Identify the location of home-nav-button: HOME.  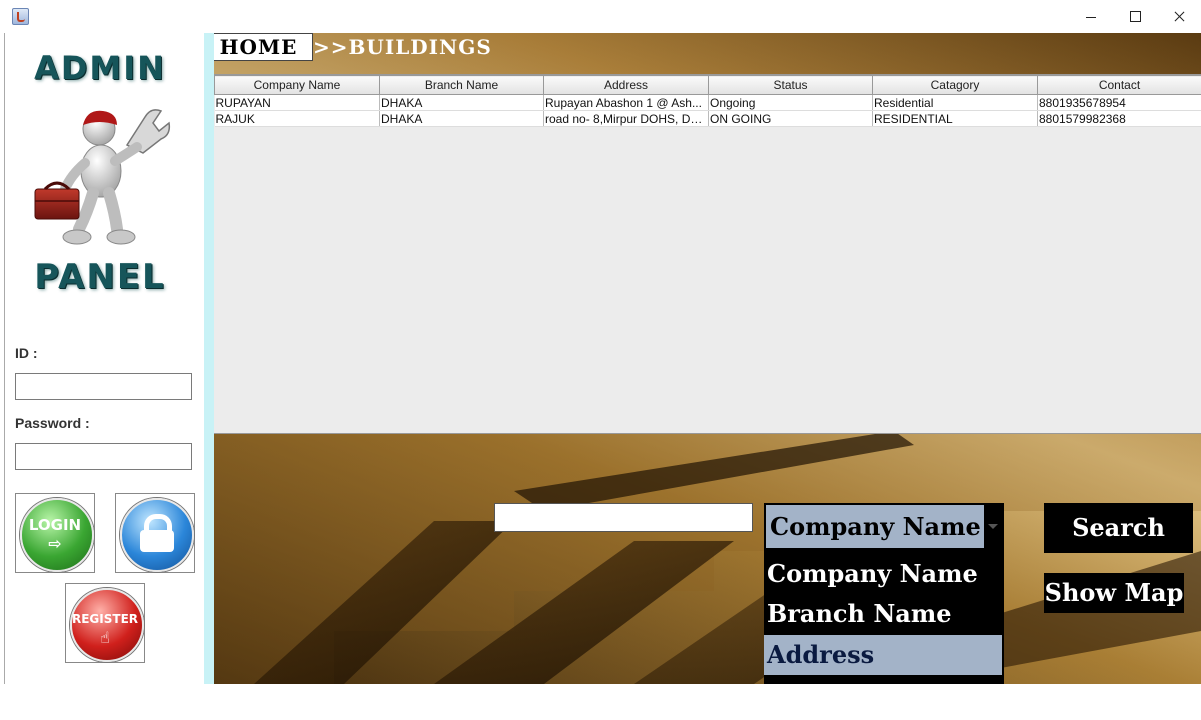
(263, 47).